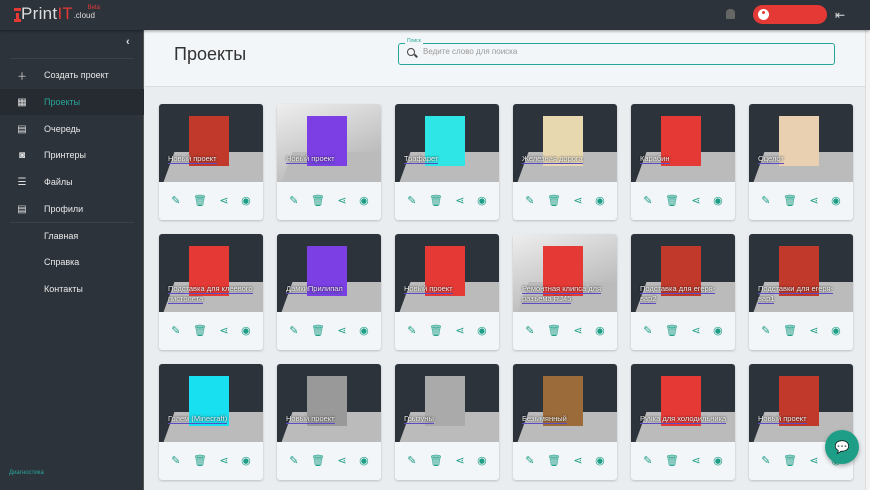  What do you see at coordinates (72, 289) in the screenshot?
I see `sidebar-item-8: Контакты` at bounding box center [72, 289].